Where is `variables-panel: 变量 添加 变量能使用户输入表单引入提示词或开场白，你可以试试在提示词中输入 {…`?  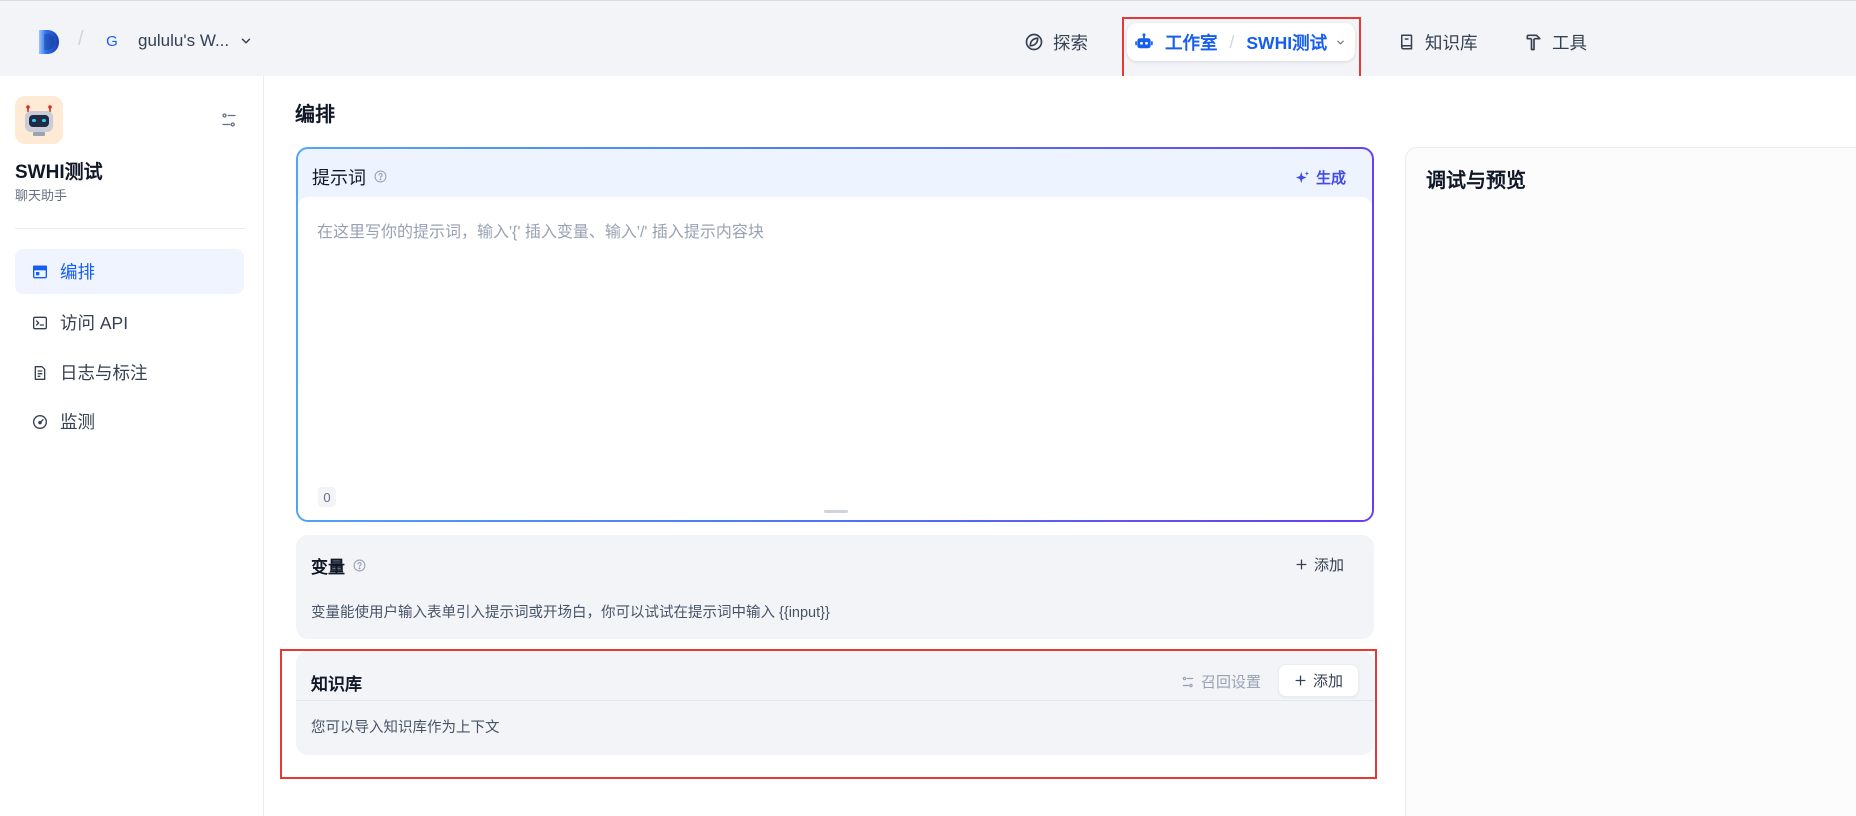
variables-panel: 变量 添加 变量能使用户输入表单引入提示词或开场白，你可以试试在提示词中输入 {… is located at coordinates (835, 587).